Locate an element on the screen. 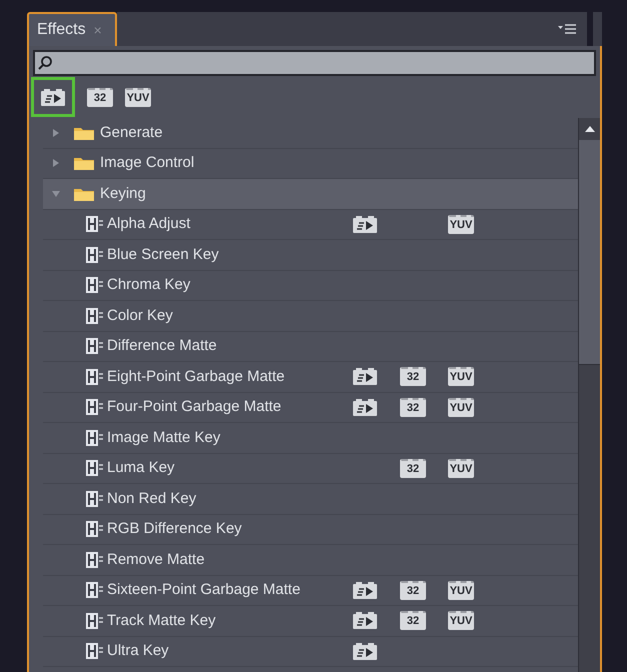 This screenshot has width=627, height=672. effect-label: Luma Key is located at coordinates (229, 468).